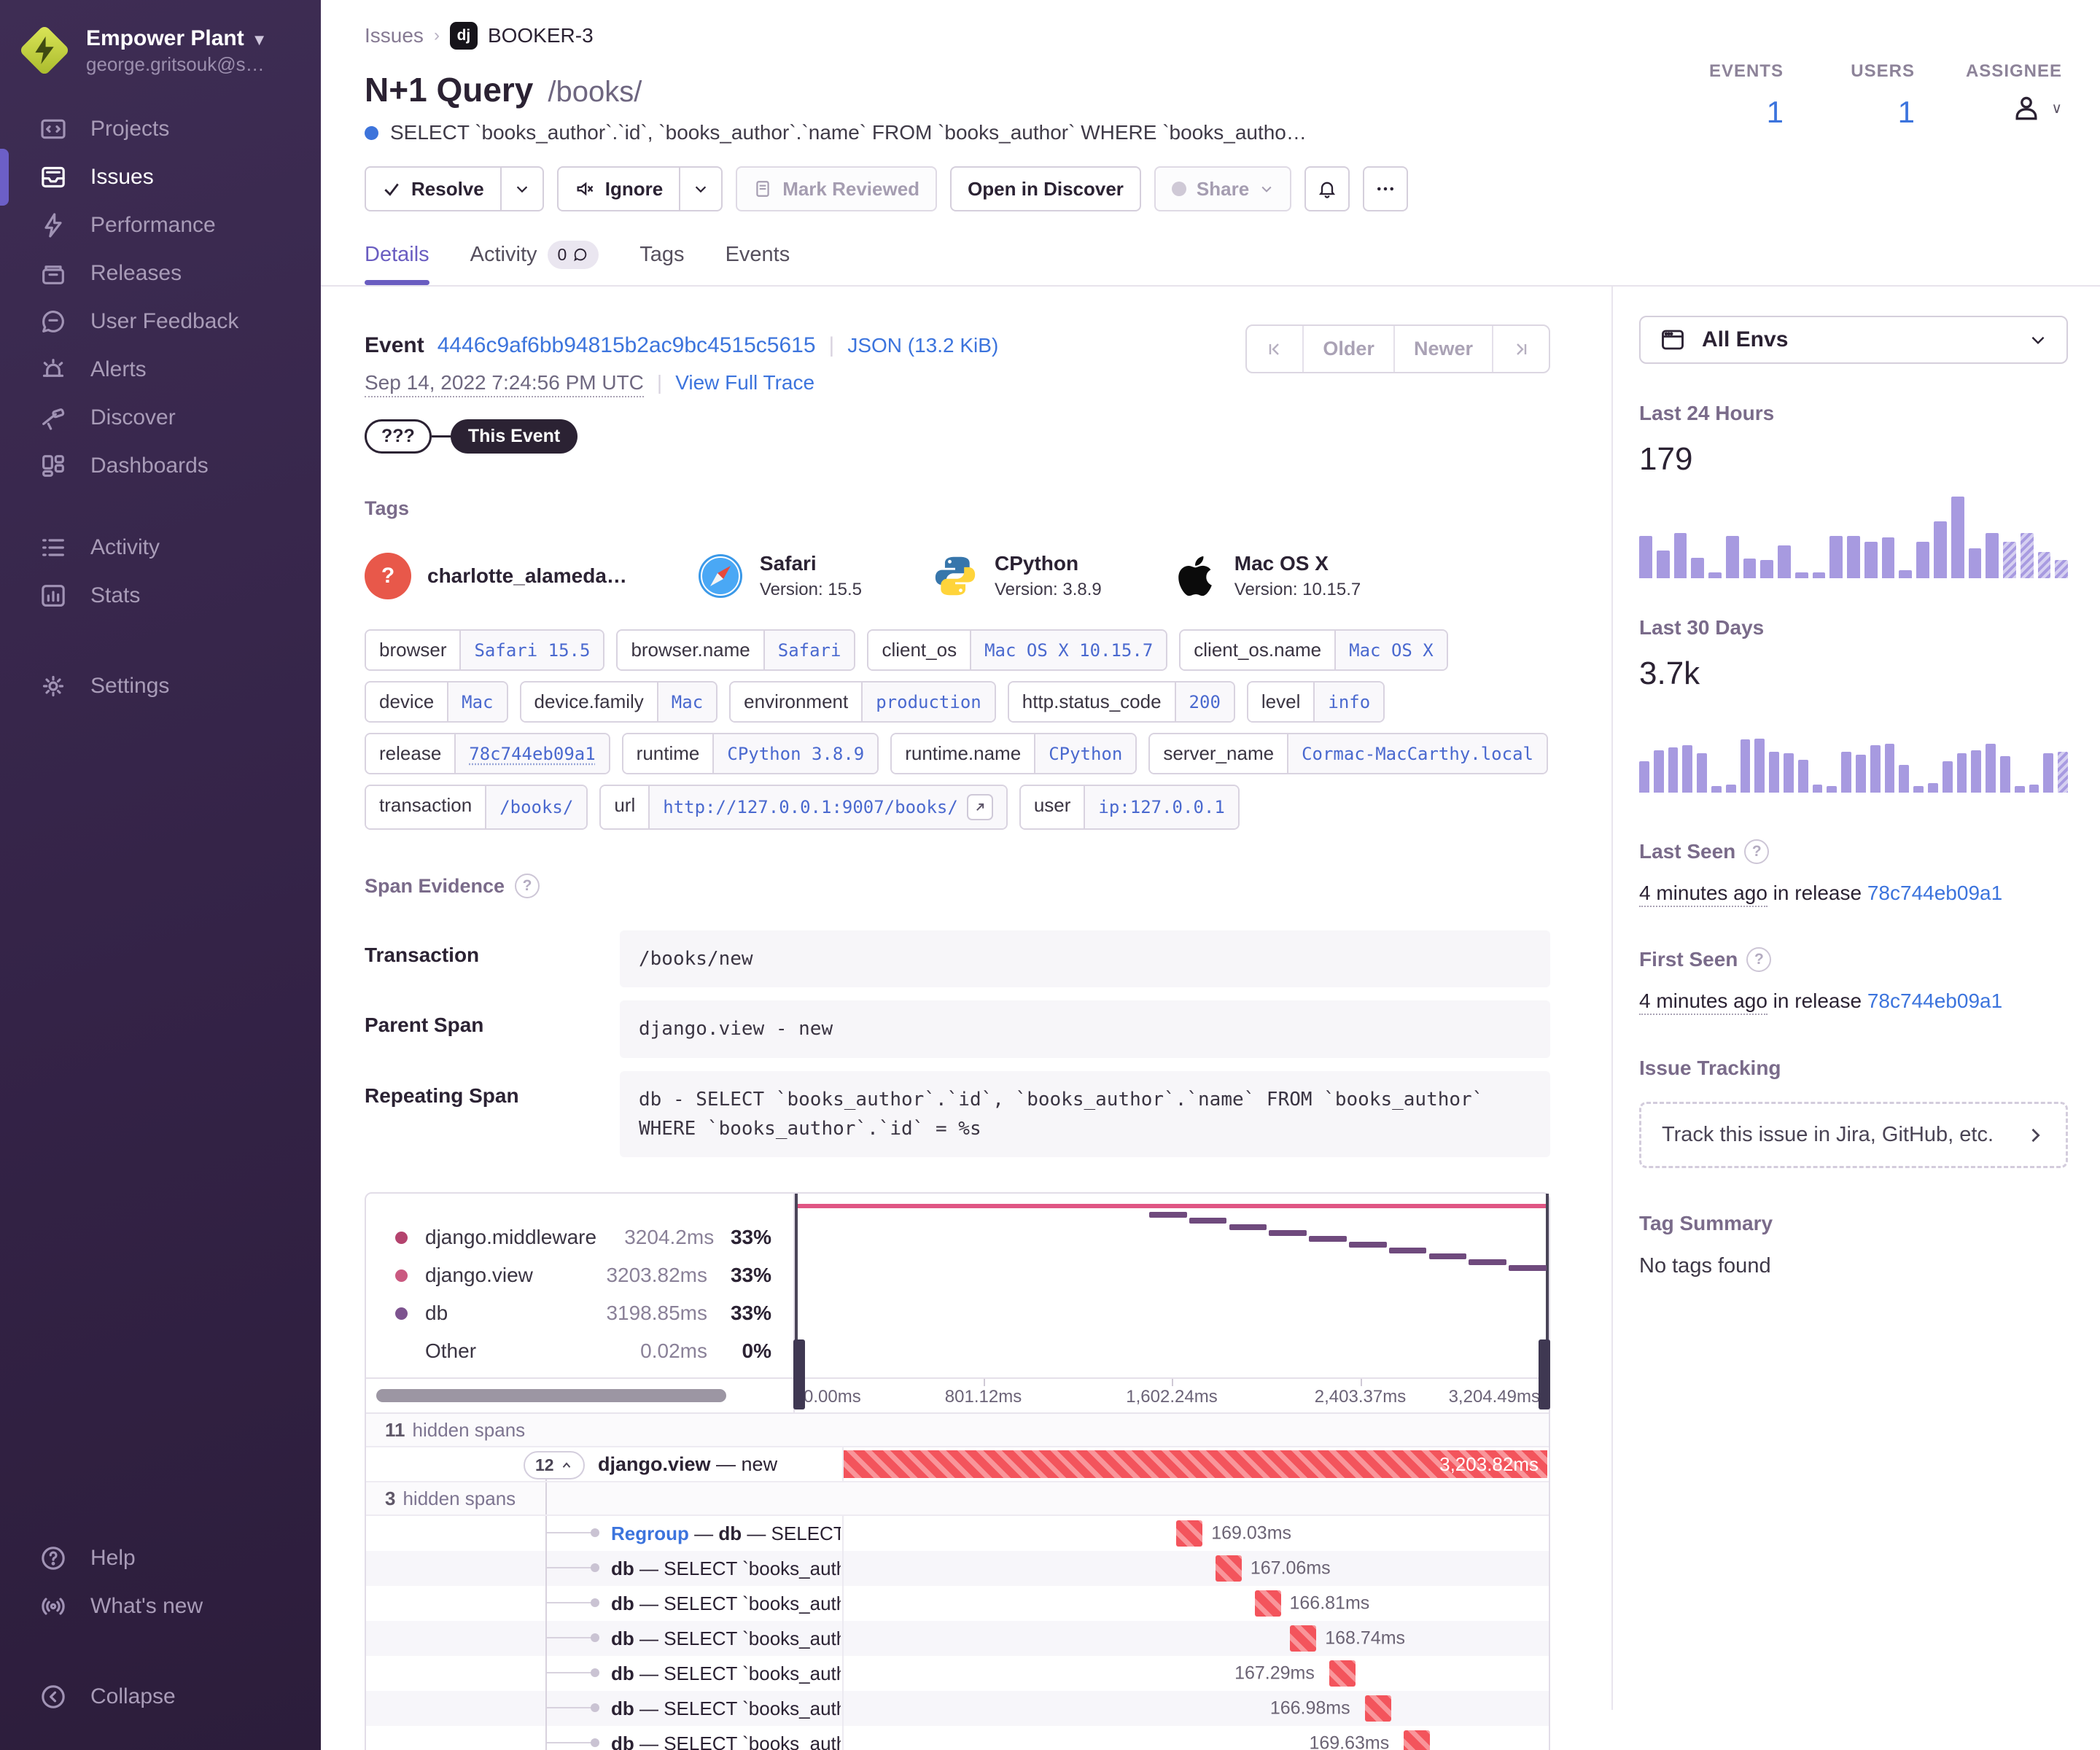 The height and width of the screenshot is (1750, 2100). I want to click on sidebar-item-issues: Issues, so click(160, 177).